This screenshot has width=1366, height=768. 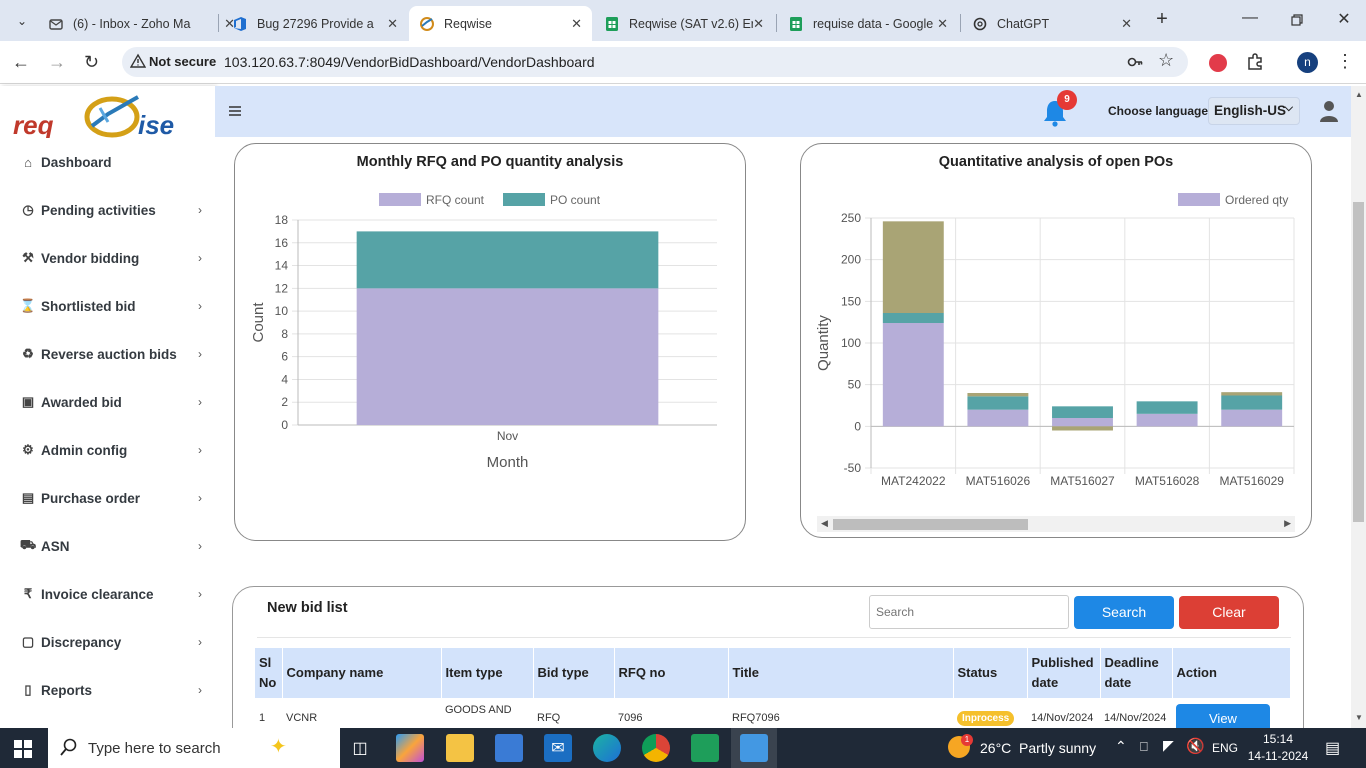 What do you see at coordinates (1195, 746) in the screenshot?
I see `volume-muted-icon: 🔇` at bounding box center [1195, 746].